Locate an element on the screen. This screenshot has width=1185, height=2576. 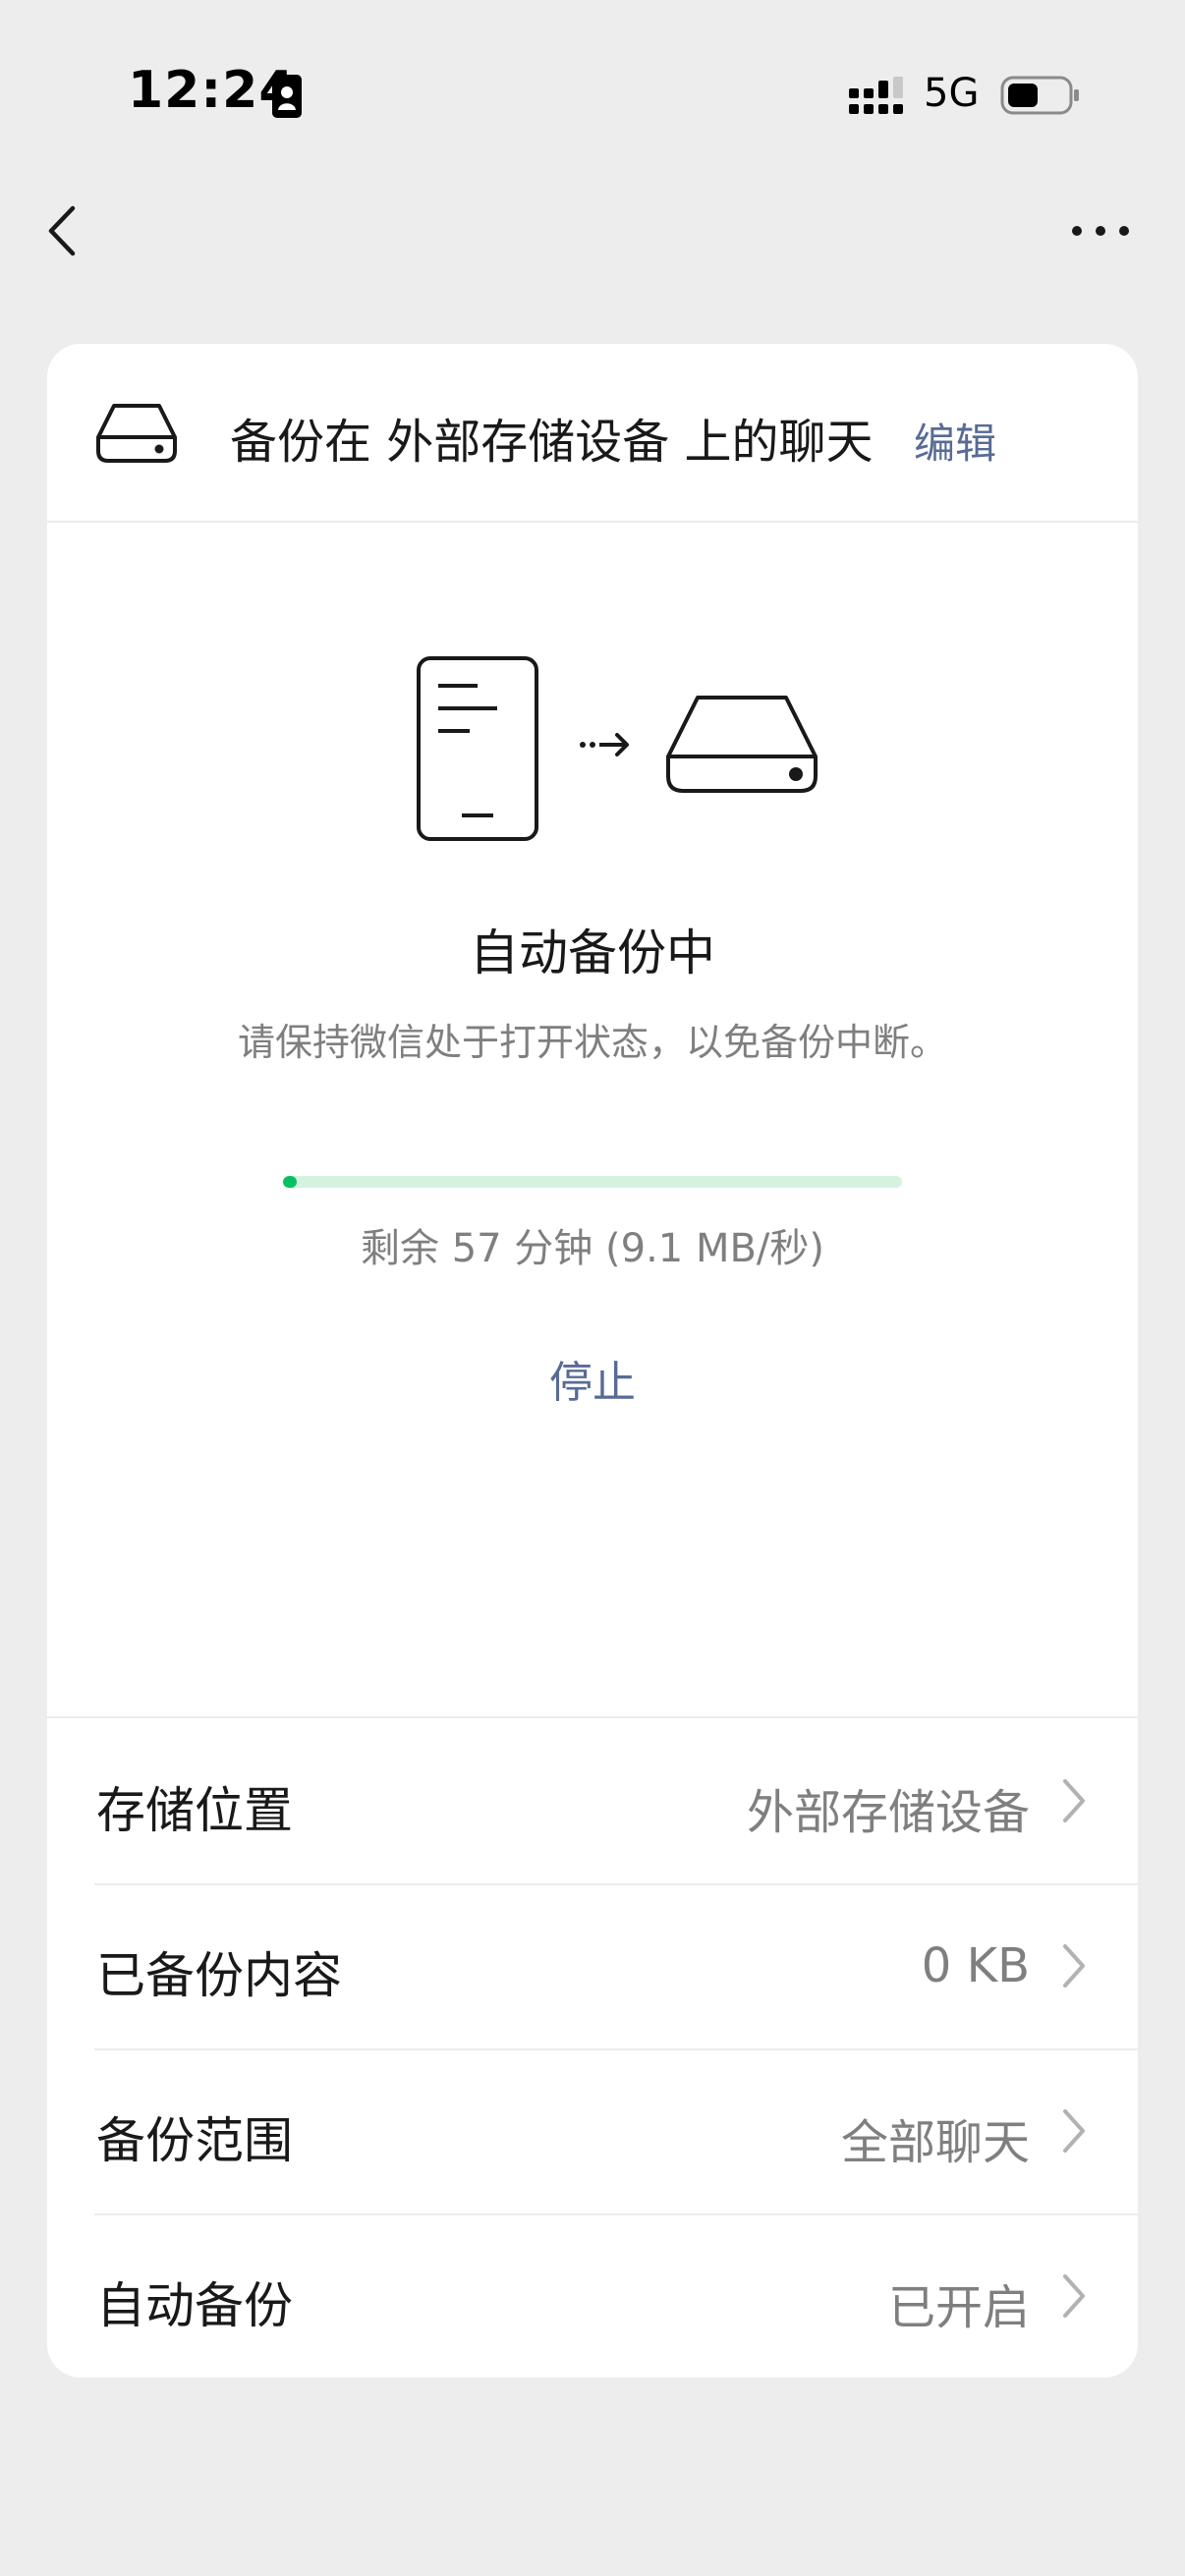
backup-status-title: 自动备份中 is located at coordinates (592, 952).